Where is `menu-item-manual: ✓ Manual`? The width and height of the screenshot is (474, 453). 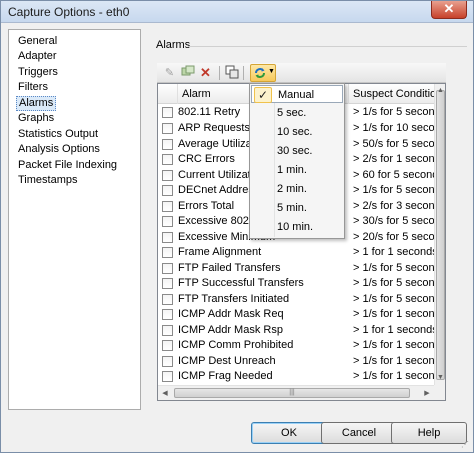
menu-item-manual: ✓ Manual is located at coordinates (297, 94).